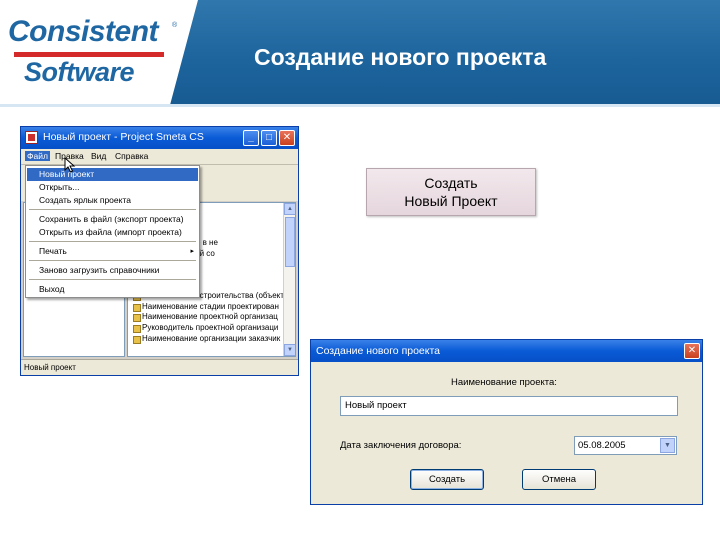  What do you see at coordinates (378, 351) in the screenshot?
I see `dialog-title: Создание нового проекта` at bounding box center [378, 351].